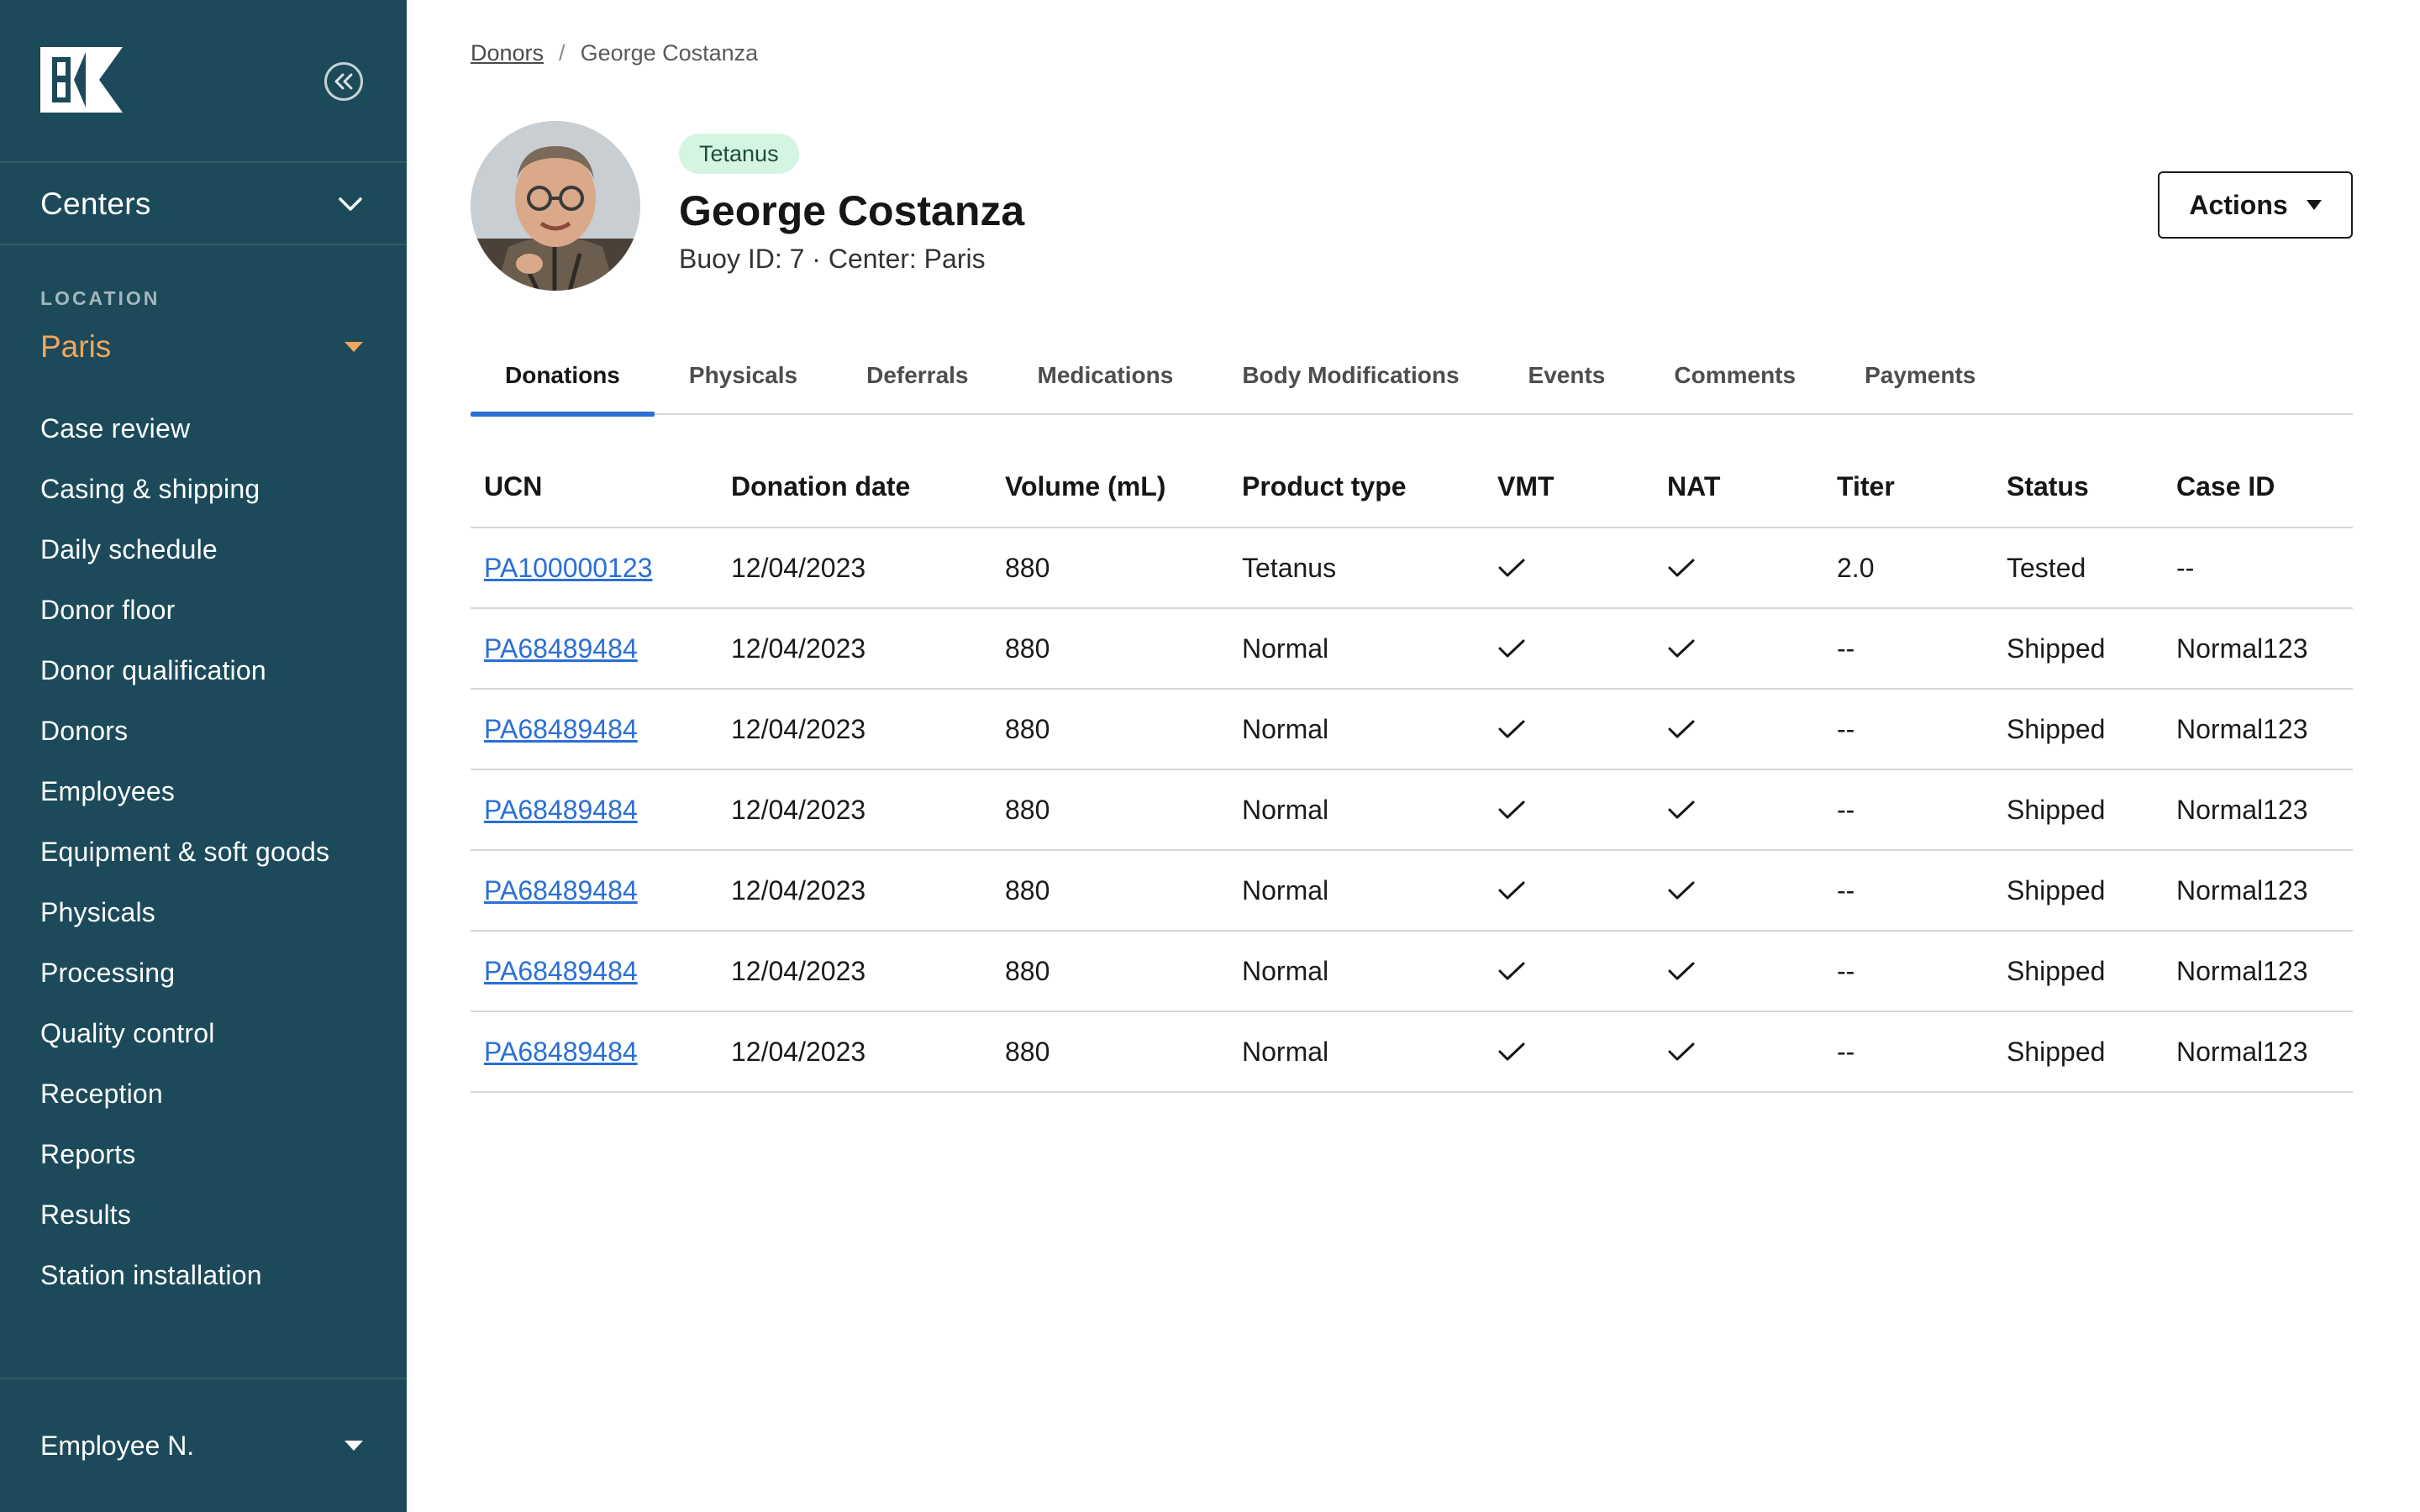 The width and height of the screenshot is (2420, 1512). What do you see at coordinates (217, 610) in the screenshot?
I see `sidebar-item-donor-floor: Donor floor` at bounding box center [217, 610].